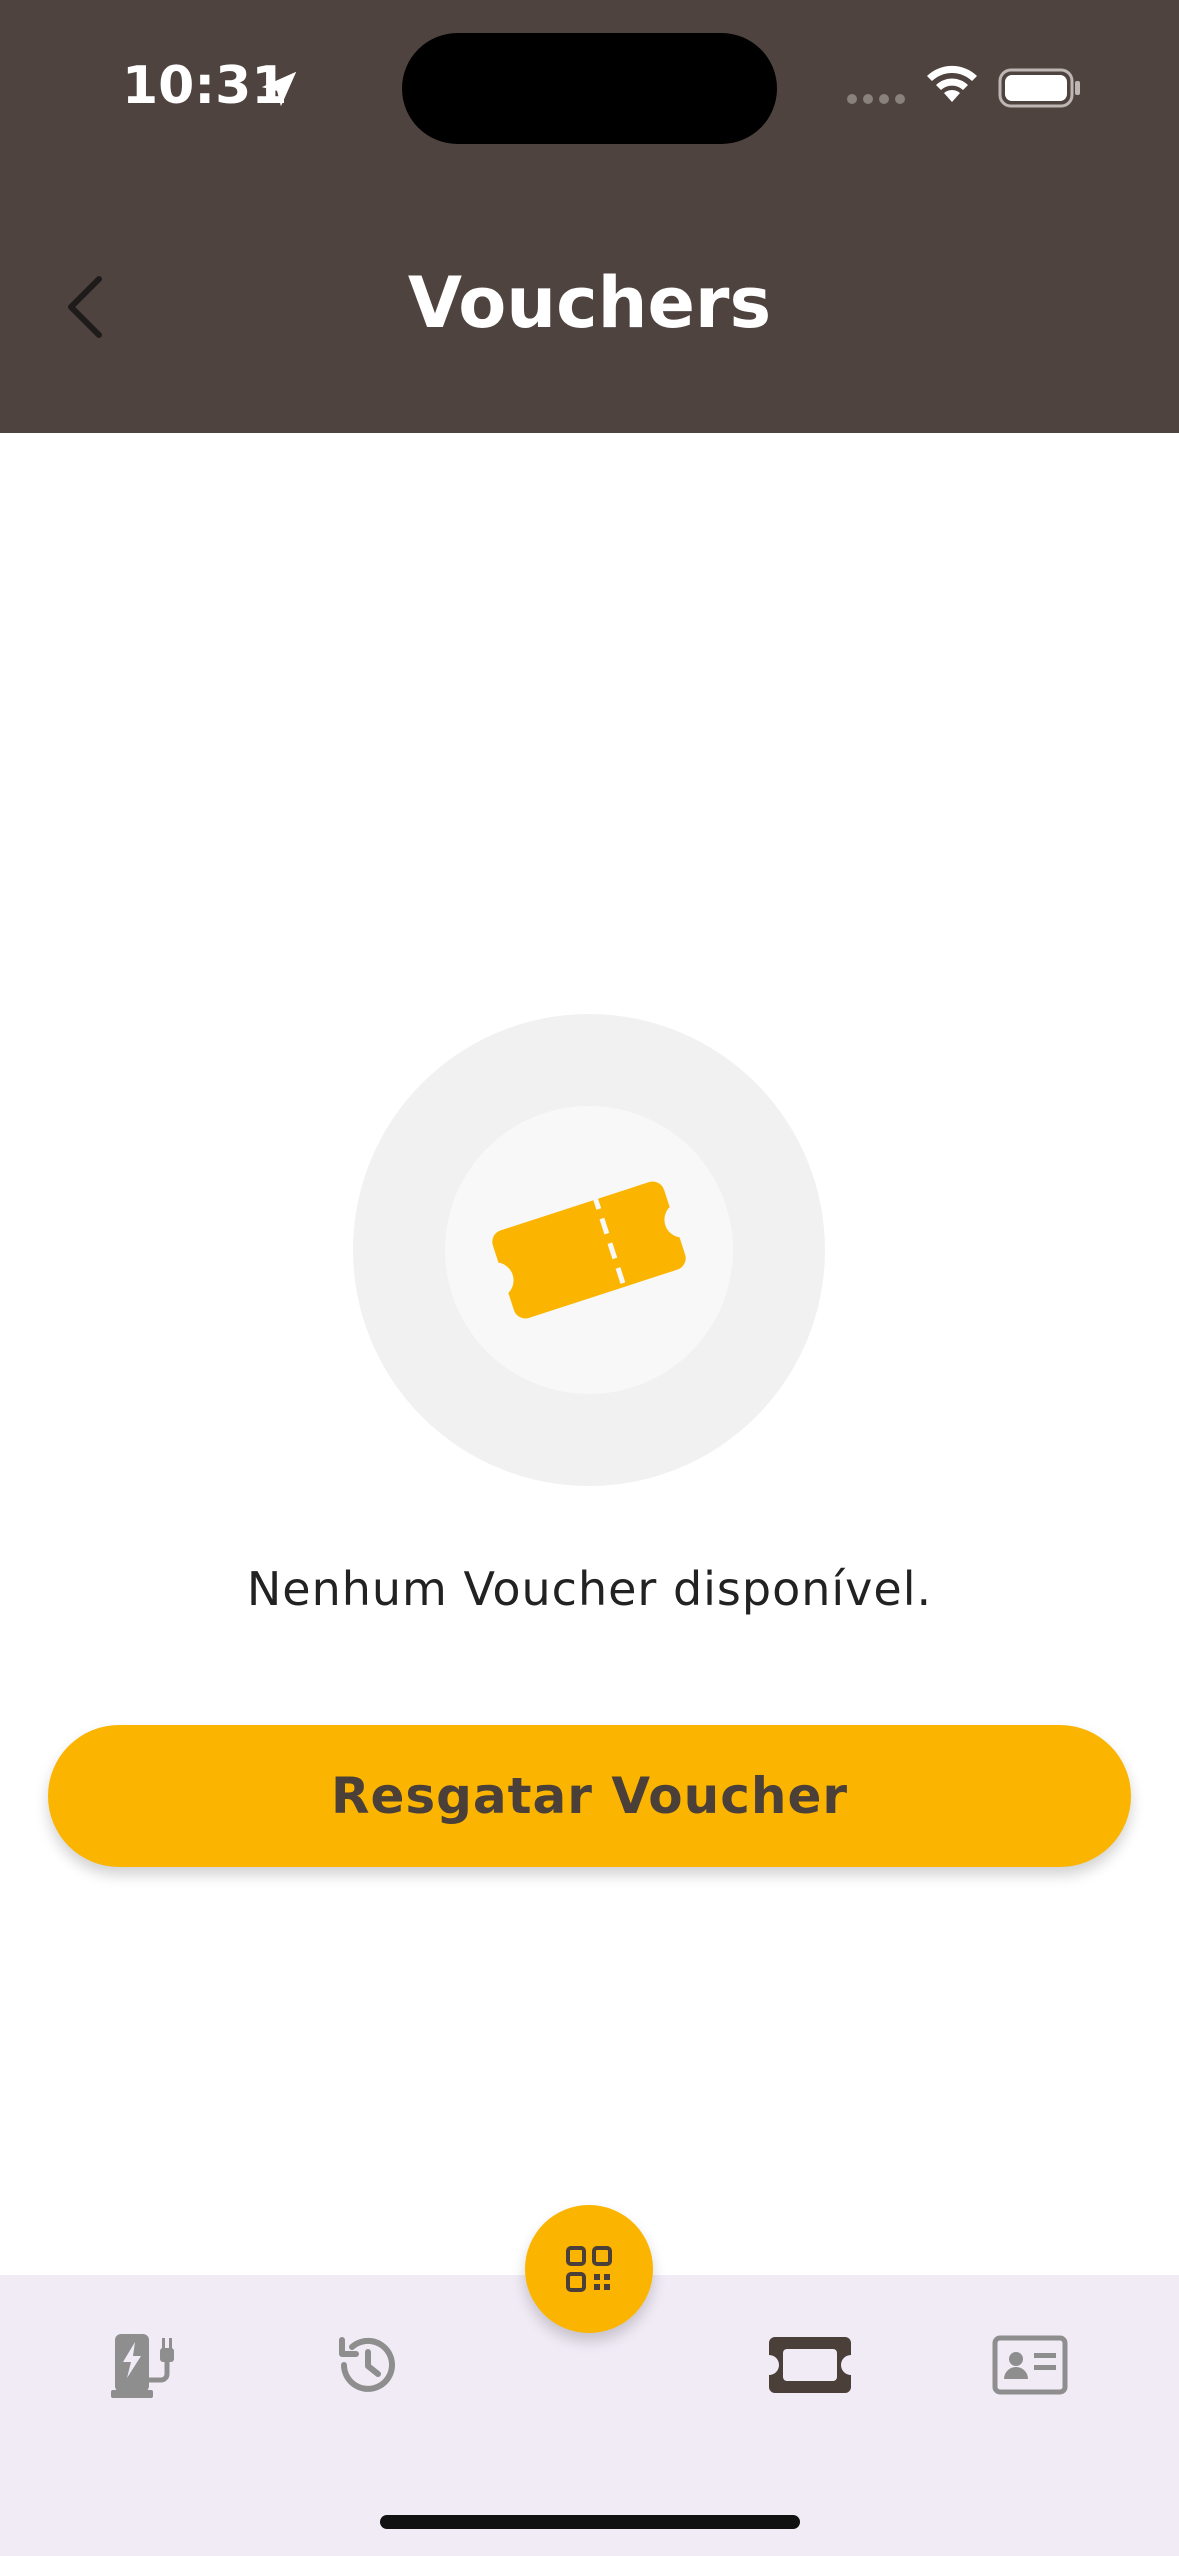 The width and height of the screenshot is (1179, 2556). I want to click on qr-code-icon, so click(589, 2269).